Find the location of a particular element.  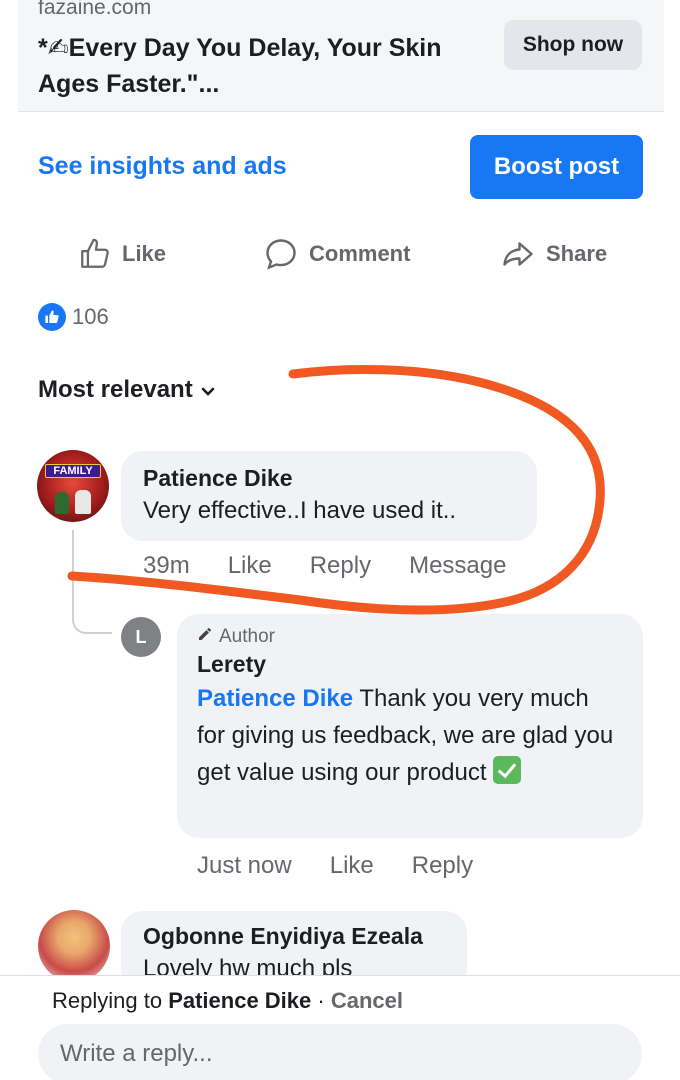

pencil-icon is located at coordinates (205, 637).